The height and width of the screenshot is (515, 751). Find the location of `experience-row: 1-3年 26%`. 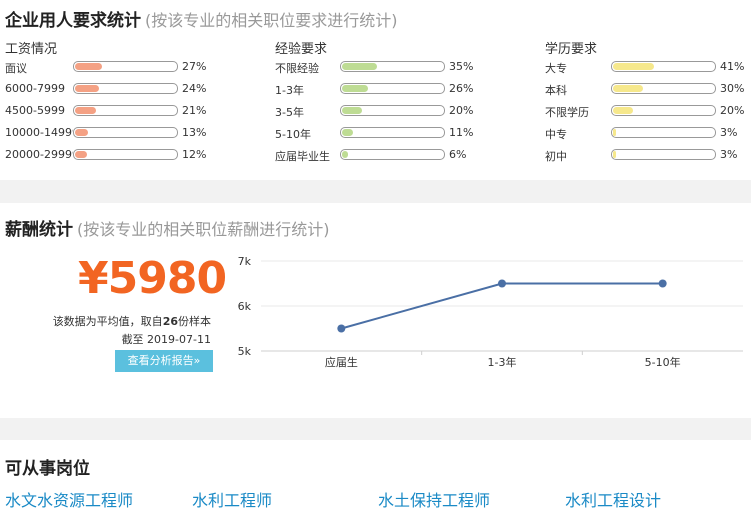

experience-row: 1-3年 26% is located at coordinates (385, 89).